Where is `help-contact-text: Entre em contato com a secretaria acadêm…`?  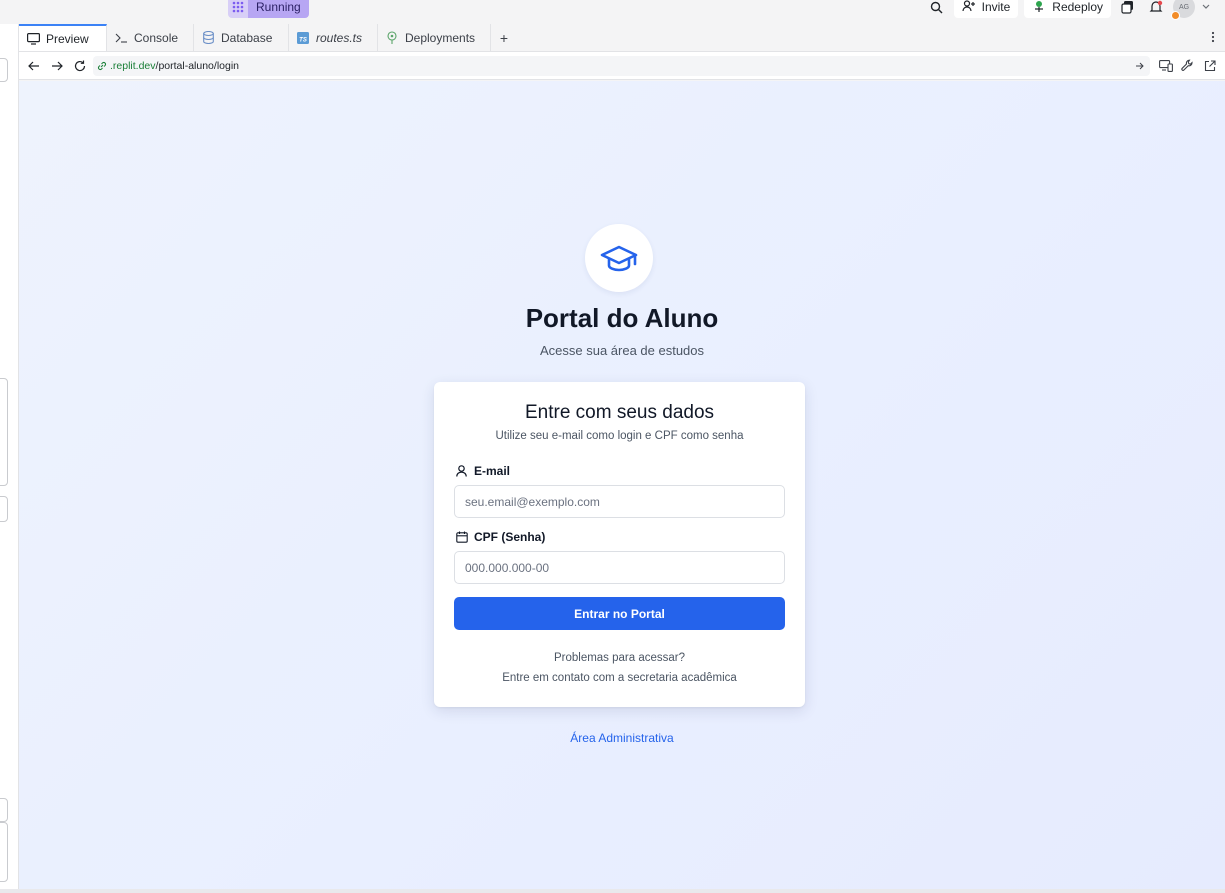
help-contact-text: Entre em contato com a secretaria acadêm… is located at coordinates (619, 678).